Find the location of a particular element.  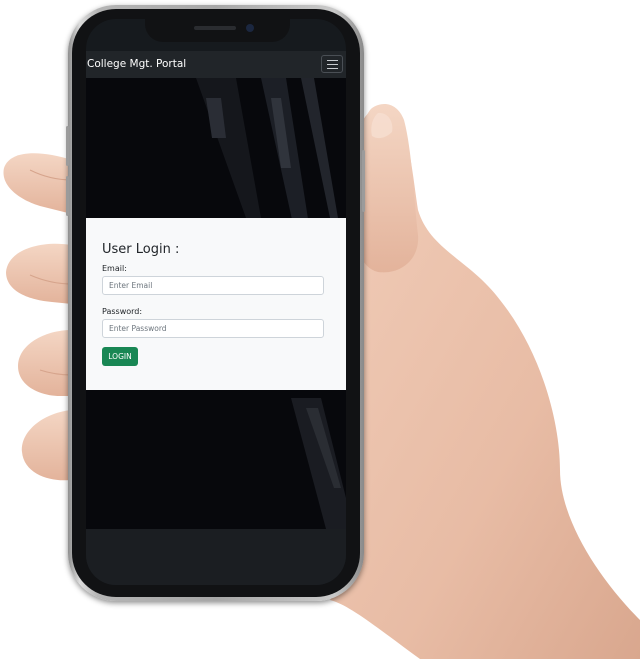

login-card: User Login : Email: Password: LOGIN is located at coordinates (216, 304).